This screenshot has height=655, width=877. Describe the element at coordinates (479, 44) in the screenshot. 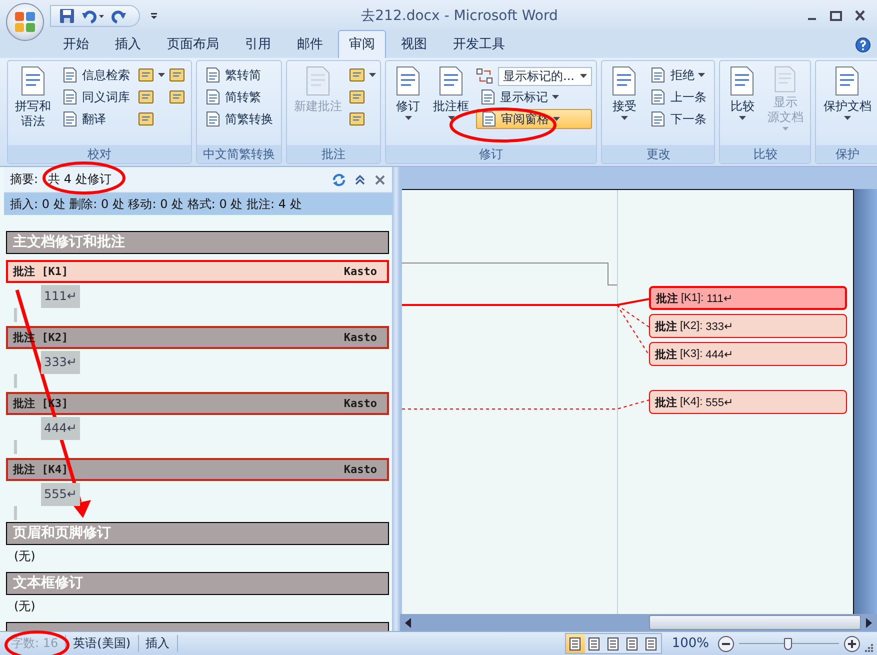

I see `ribbon-tab: 开发工具` at that location.